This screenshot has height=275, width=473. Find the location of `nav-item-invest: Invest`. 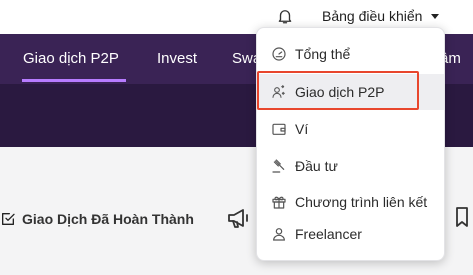

nav-item-invest: Invest is located at coordinates (177, 58).